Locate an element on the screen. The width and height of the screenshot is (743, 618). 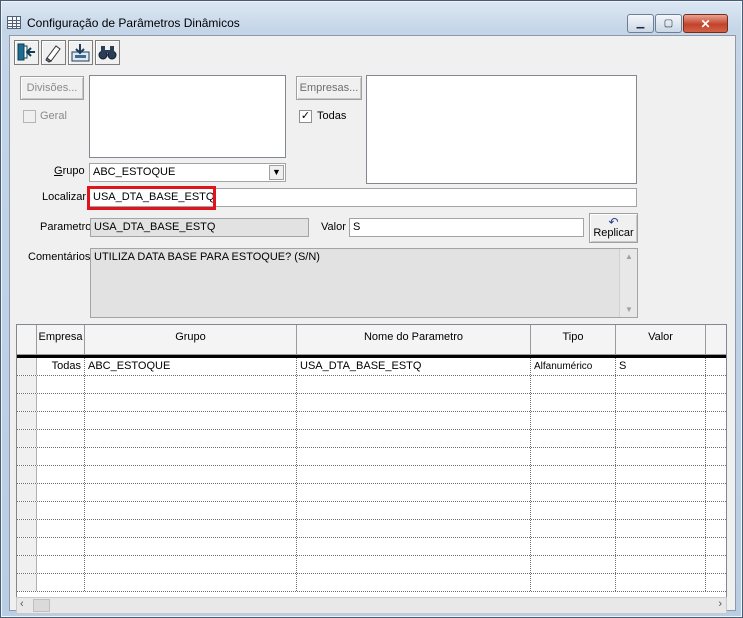
divisoes-listbox is located at coordinates (187, 116).